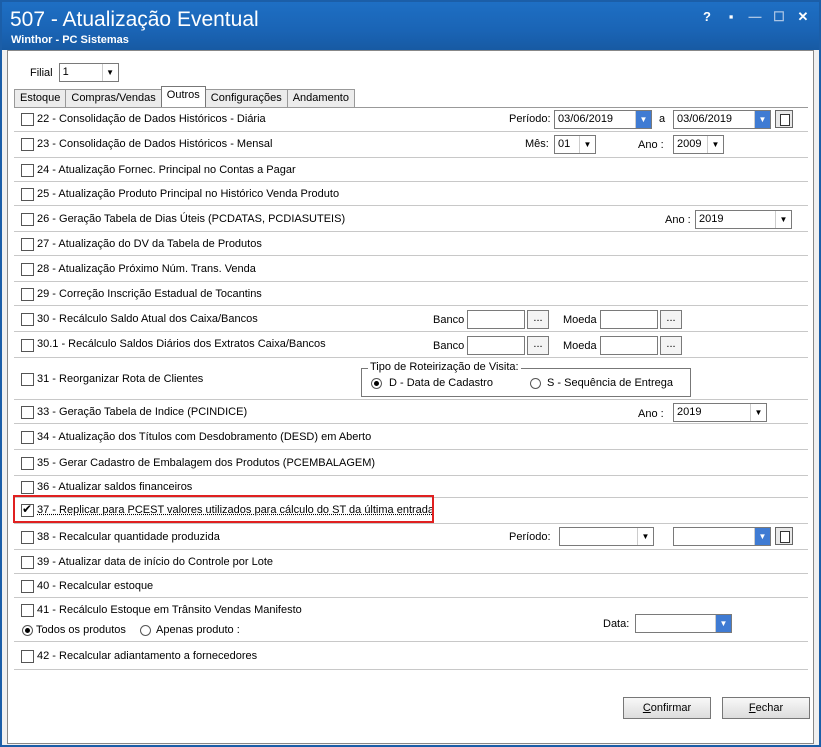 This screenshot has height=747, width=821. I want to click on confirm-button: Confirmar, so click(667, 708).